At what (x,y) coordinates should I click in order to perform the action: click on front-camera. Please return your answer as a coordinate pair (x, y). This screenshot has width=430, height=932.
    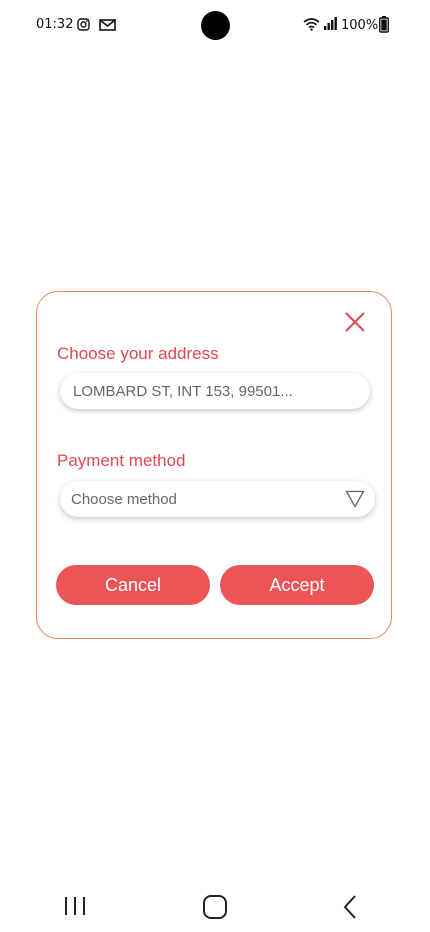
    Looking at the image, I should click on (215, 25).